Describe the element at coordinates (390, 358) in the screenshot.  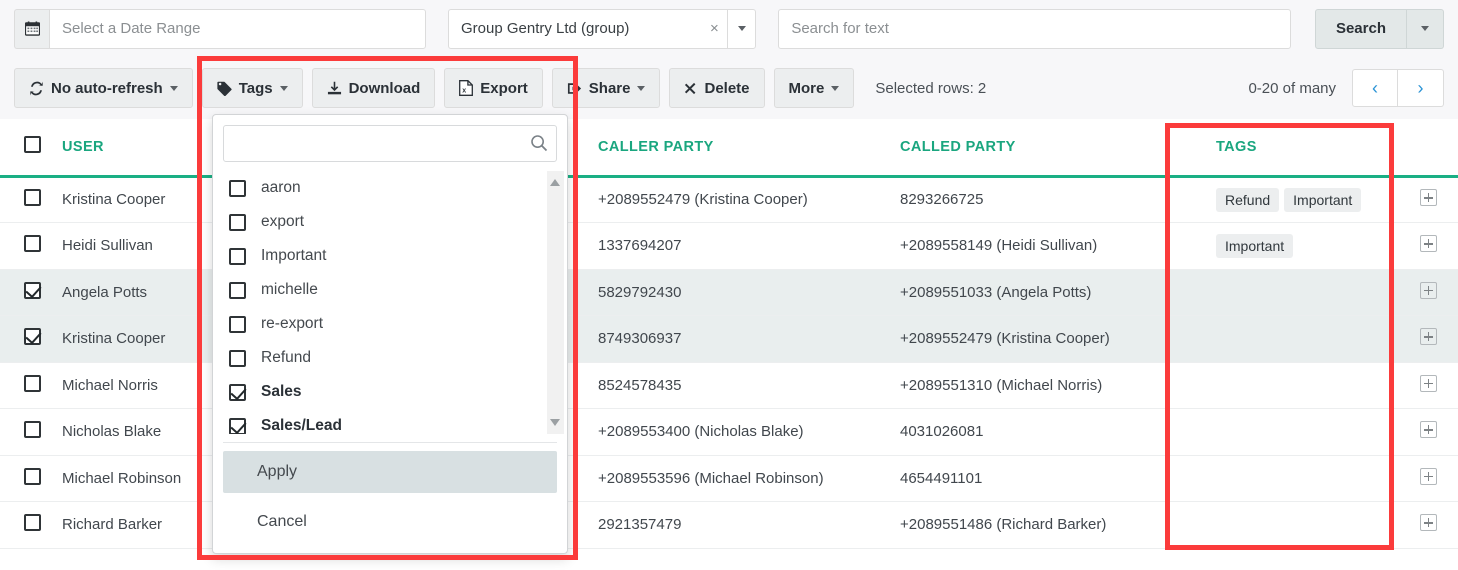
I see `tags-option-item: Refund` at that location.